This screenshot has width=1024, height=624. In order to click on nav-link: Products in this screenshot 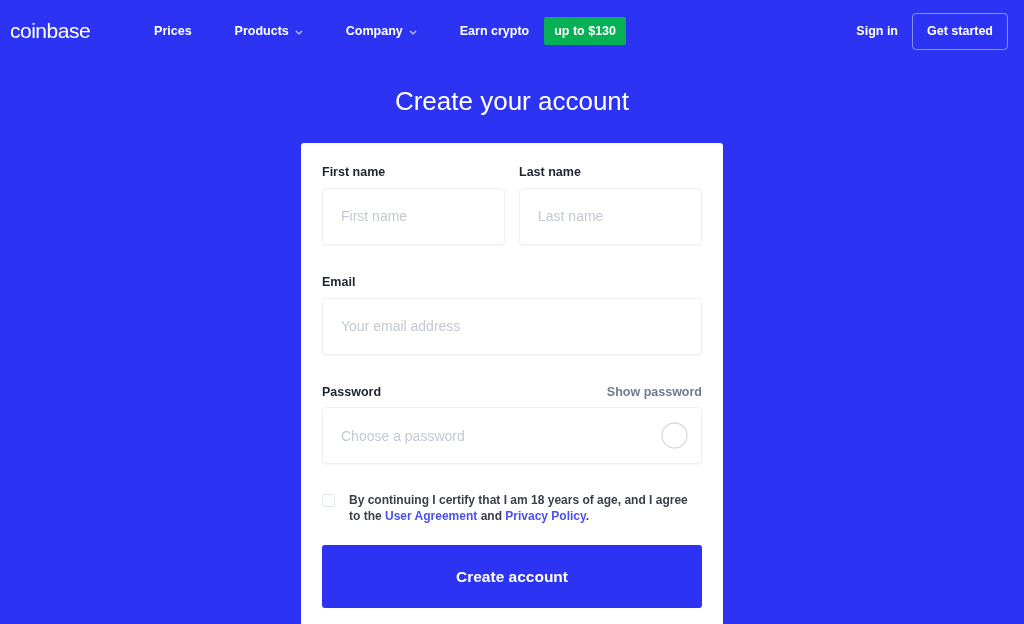, I will do `click(261, 31)`.